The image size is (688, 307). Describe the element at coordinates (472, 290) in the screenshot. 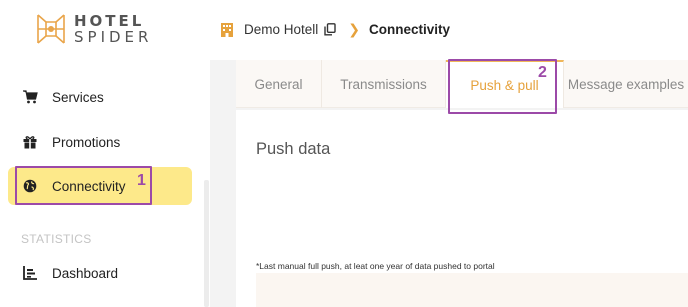

I see `push-row` at that location.